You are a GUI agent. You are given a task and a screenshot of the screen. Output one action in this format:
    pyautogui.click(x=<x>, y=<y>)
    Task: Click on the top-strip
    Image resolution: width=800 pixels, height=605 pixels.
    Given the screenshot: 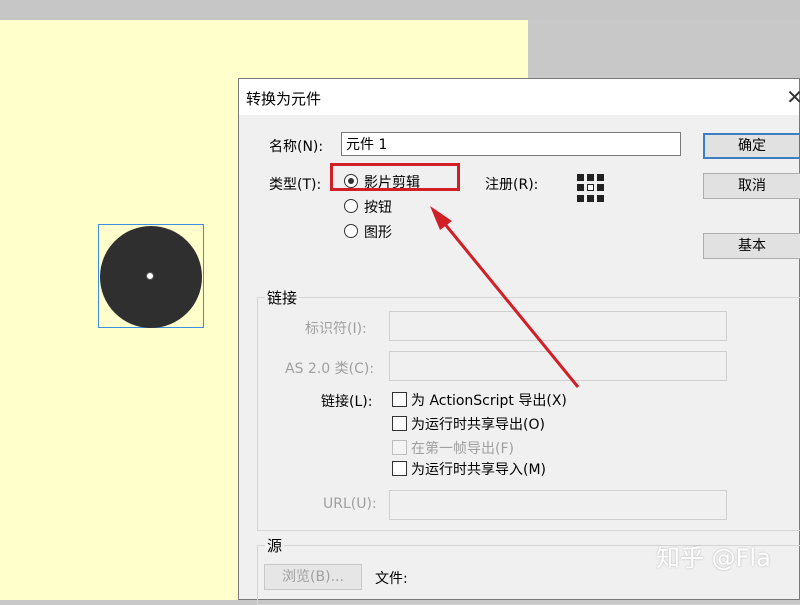 What is the action you would take?
    pyautogui.click(x=400, y=10)
    